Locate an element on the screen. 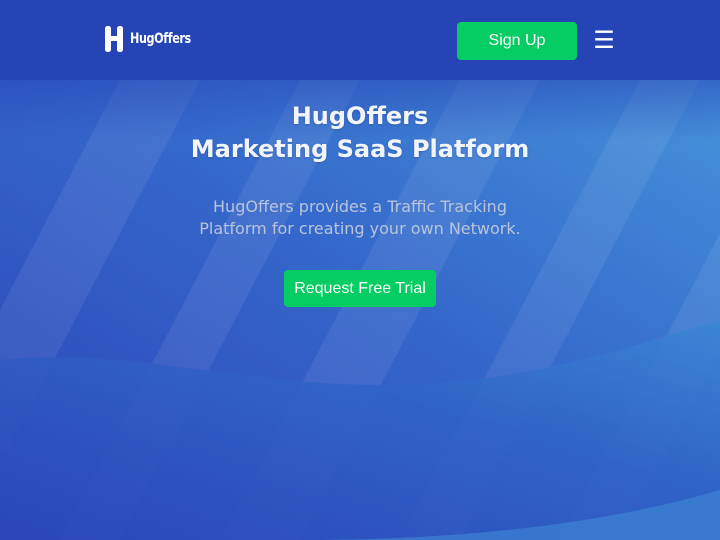  hamburger-menu-icon: ☰ is located at coordinates (604, 40).